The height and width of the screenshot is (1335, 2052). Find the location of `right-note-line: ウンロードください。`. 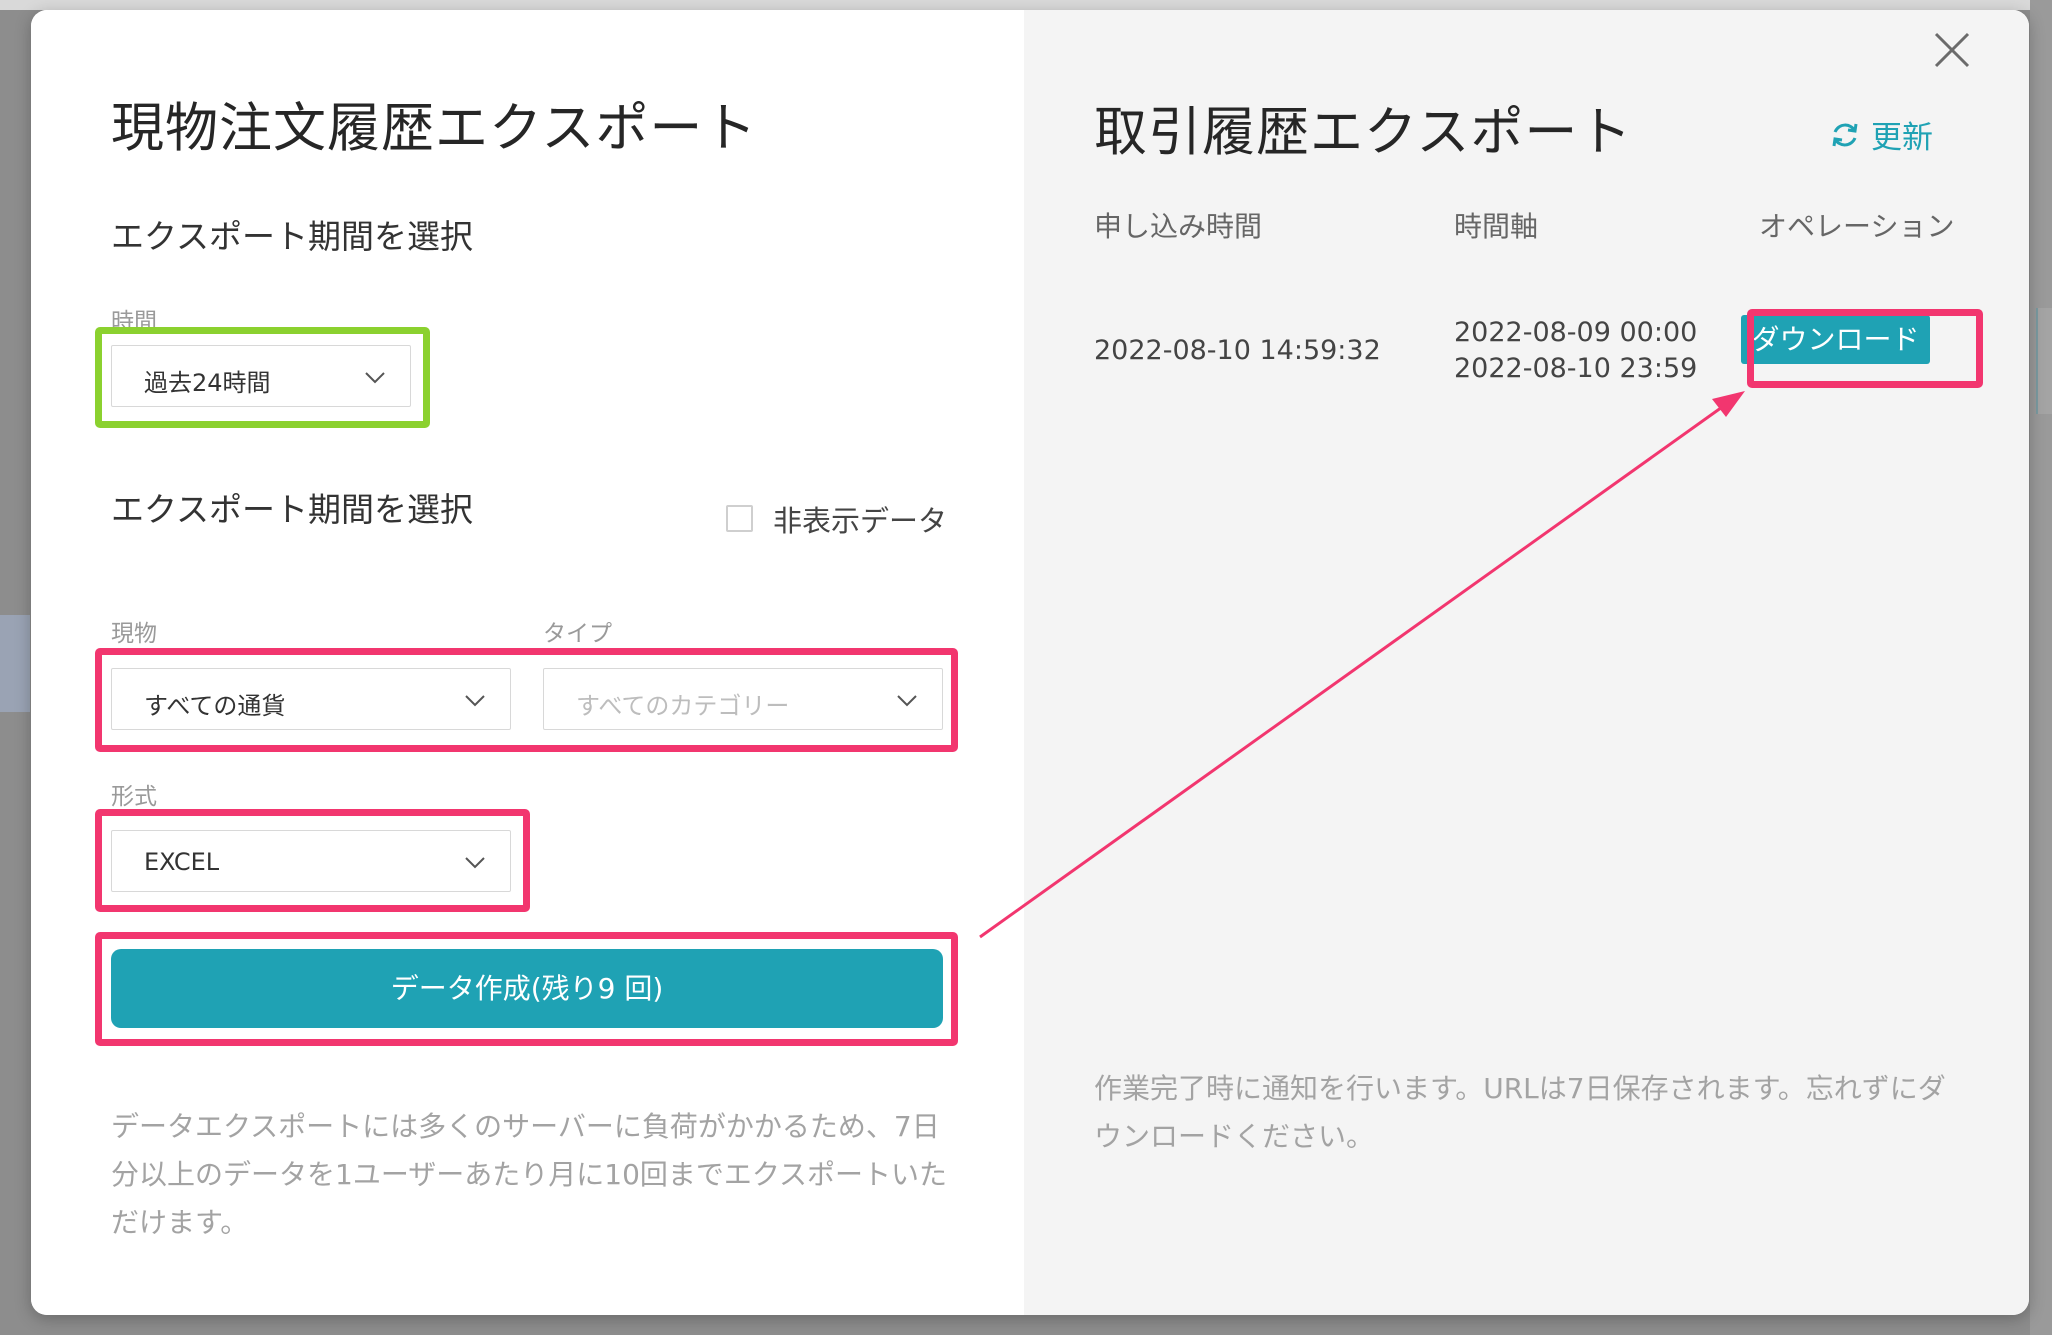

right-note-line: ウンロードください。 is located at coordinates (1234, 1136).